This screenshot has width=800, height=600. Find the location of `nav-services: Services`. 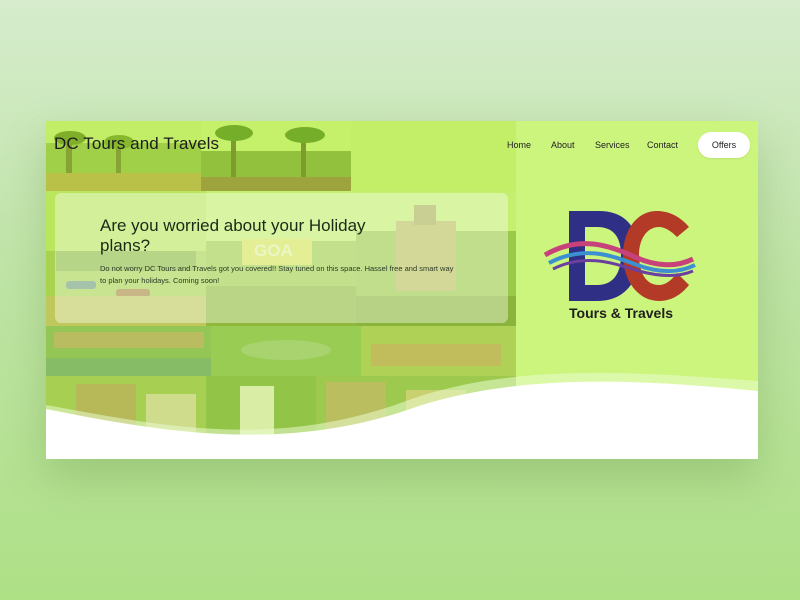

nav-services: Services is located at coordinates (612, 145).